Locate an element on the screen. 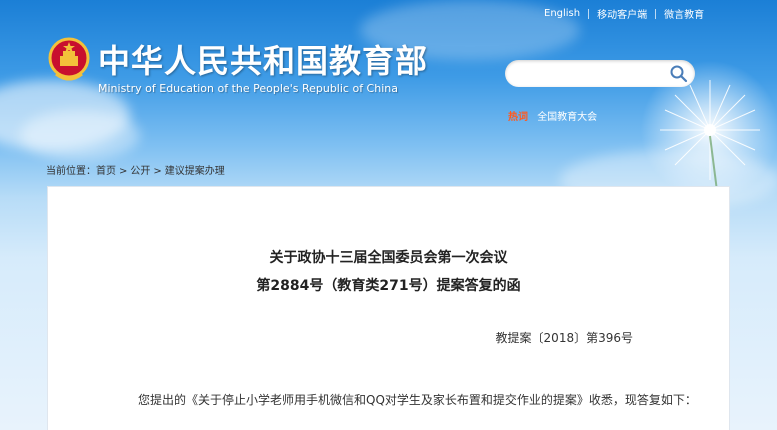 The height and width of the screenshot is (430, 777). mobile-client-link: 移动客户端 is located at coordinates (622, 13).